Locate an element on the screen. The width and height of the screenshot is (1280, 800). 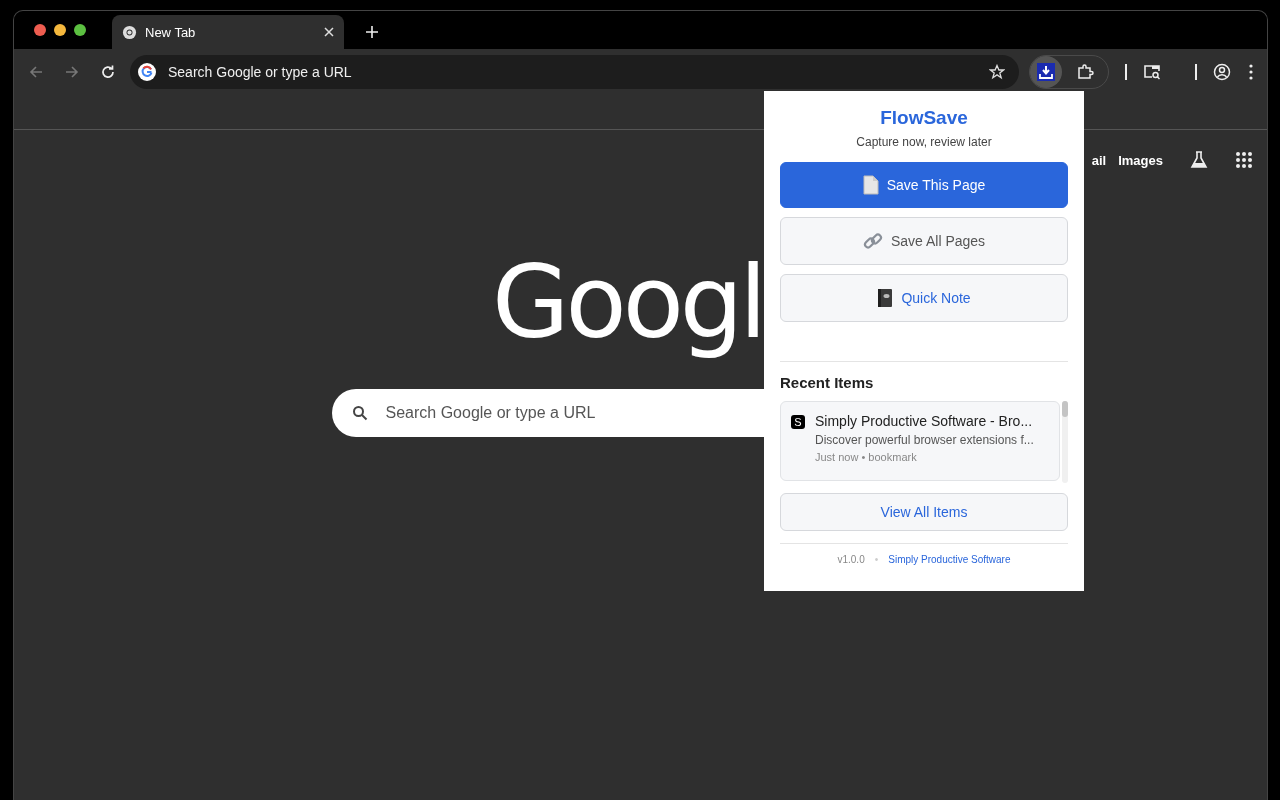
zoom-window-button is located at coordinates (80, 30).